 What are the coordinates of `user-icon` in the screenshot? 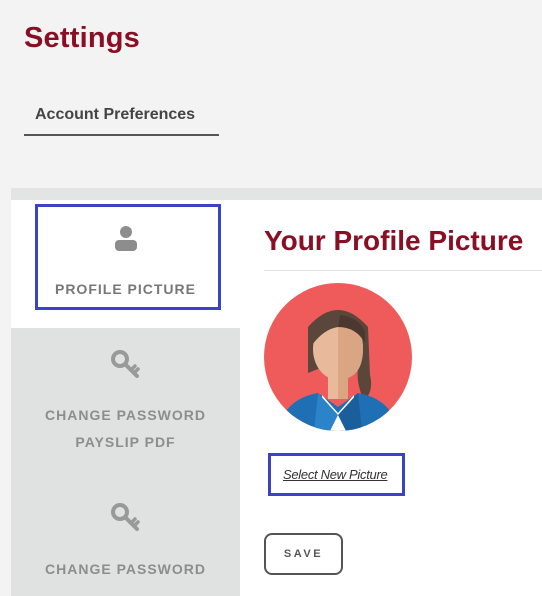 It's located at (125, 238).